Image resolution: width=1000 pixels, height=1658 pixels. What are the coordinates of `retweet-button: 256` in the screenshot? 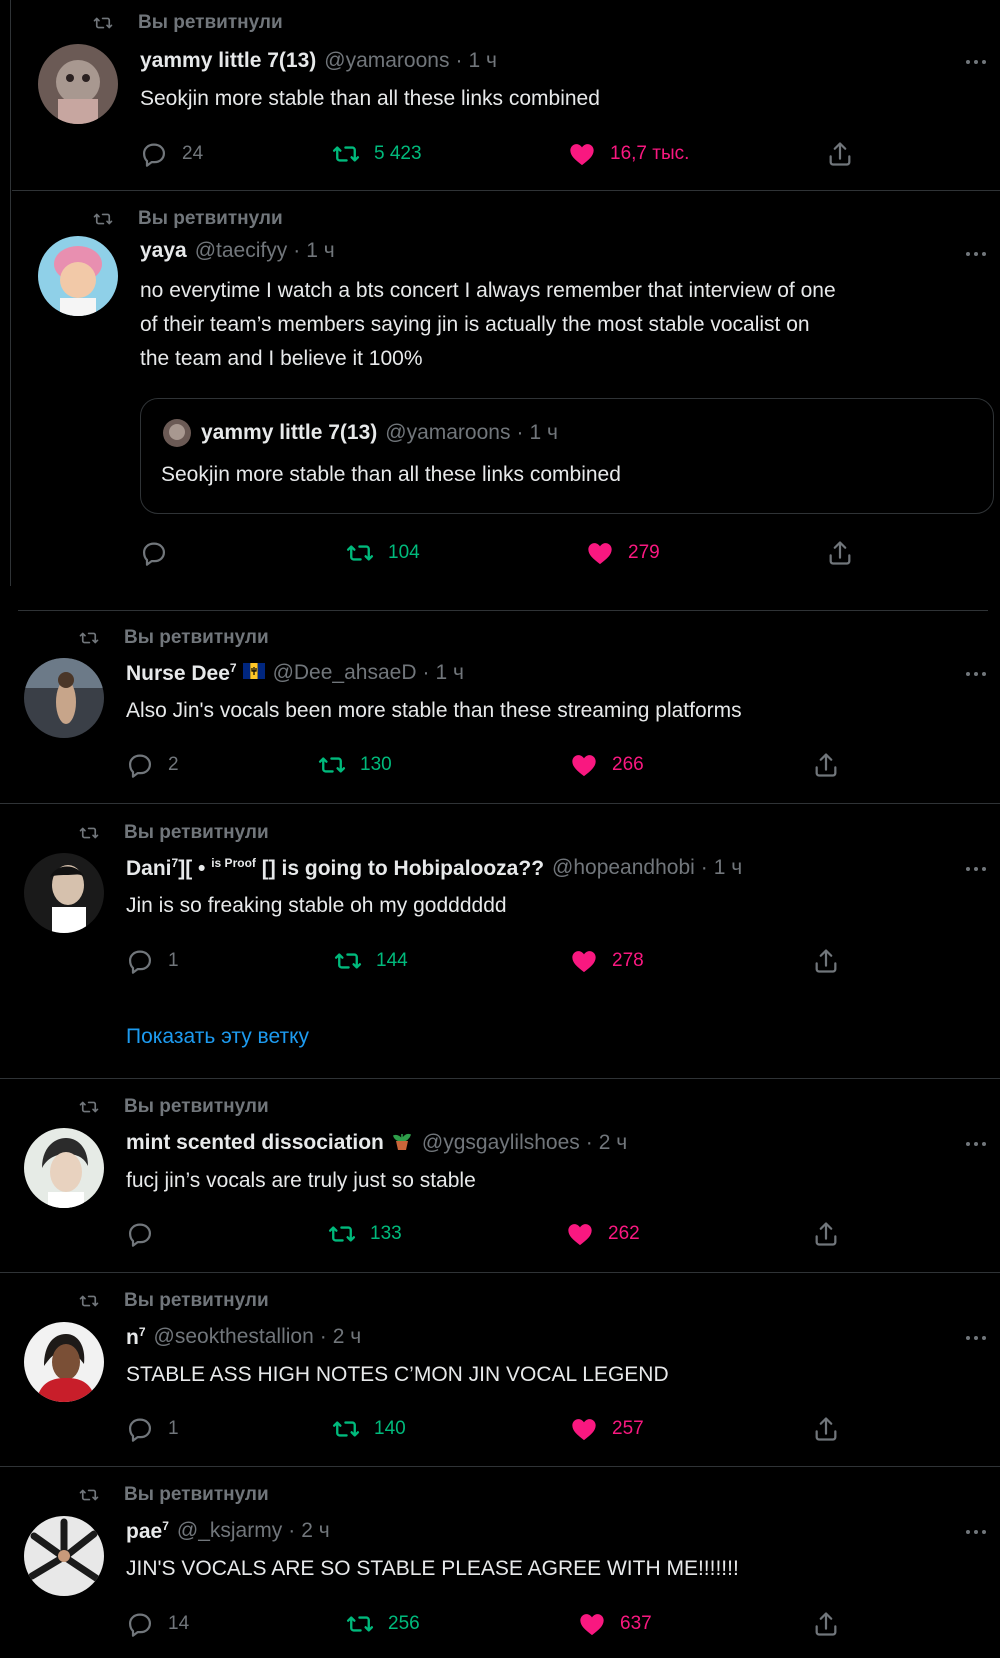 It's located at (383, 1624).